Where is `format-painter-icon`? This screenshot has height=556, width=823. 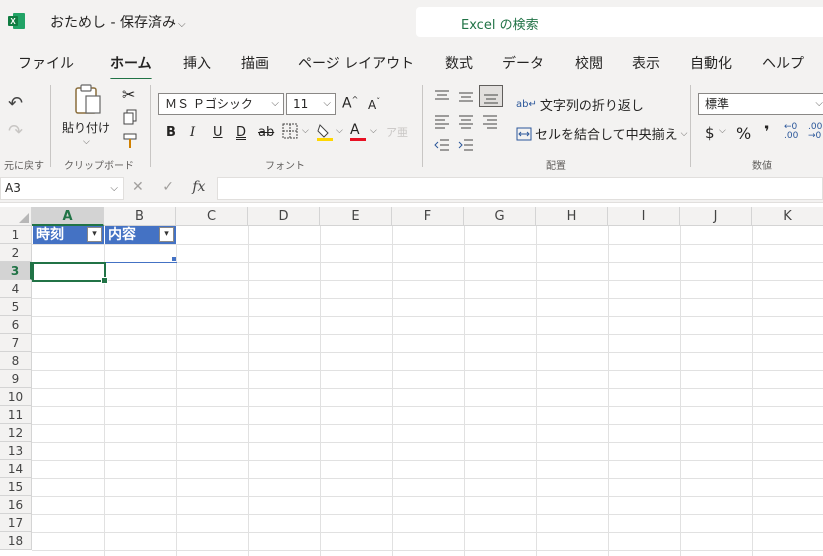
format-painter-icon is located at coordinates (130, 141).